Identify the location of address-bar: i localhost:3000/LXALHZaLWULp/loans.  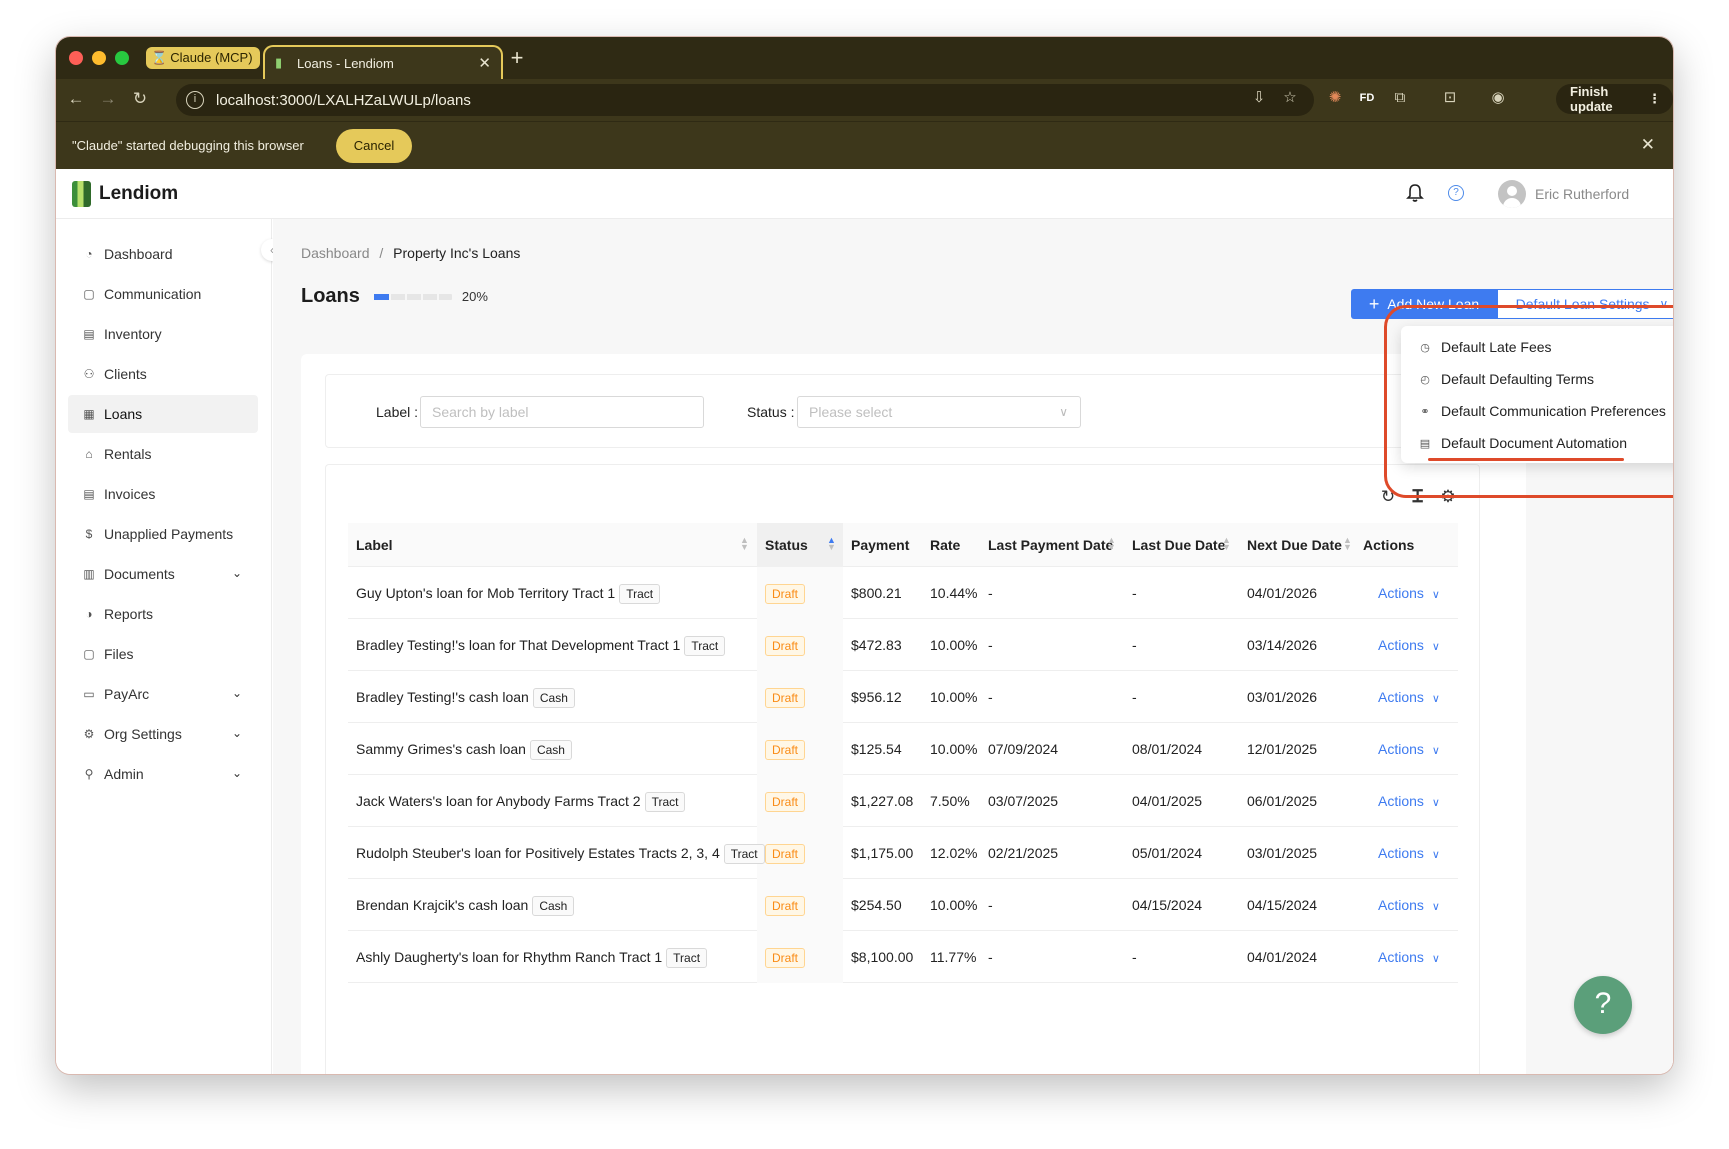
(745, 100).